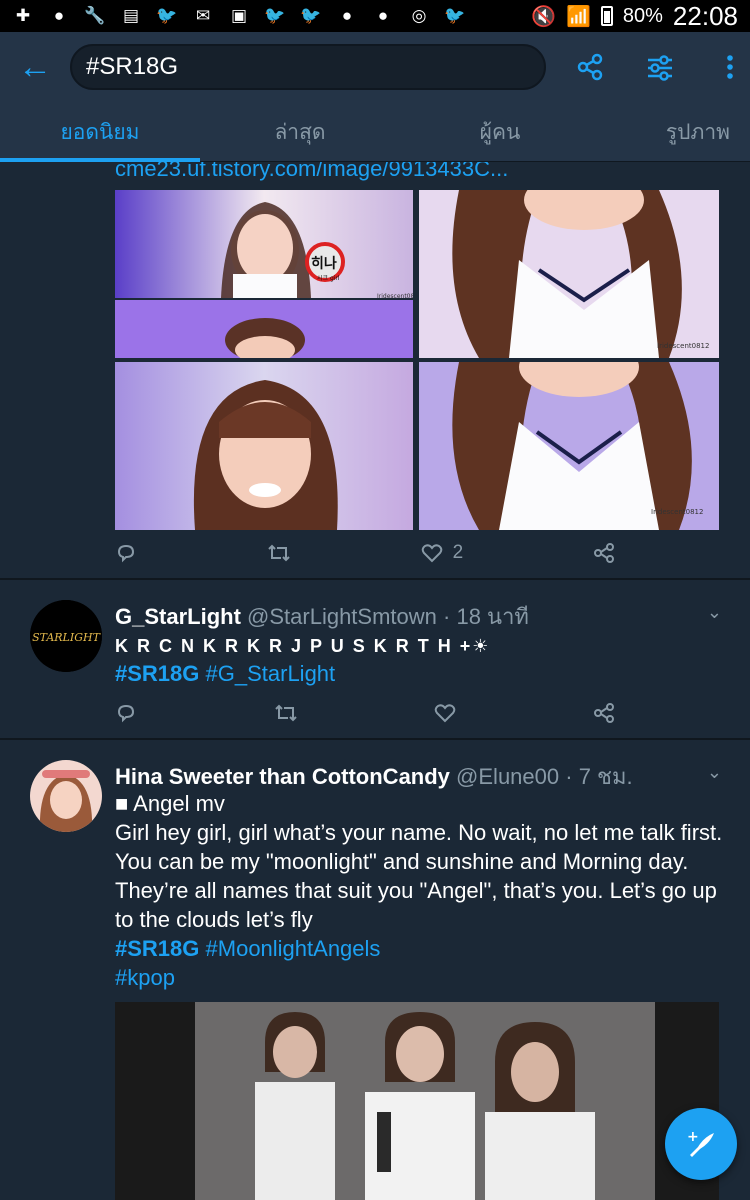 The width and height of the screenshot is (750, 1200). Describe the element at coordinates (578, 16) in the screenshot. I see `wifi-icon: 📶` at that location.